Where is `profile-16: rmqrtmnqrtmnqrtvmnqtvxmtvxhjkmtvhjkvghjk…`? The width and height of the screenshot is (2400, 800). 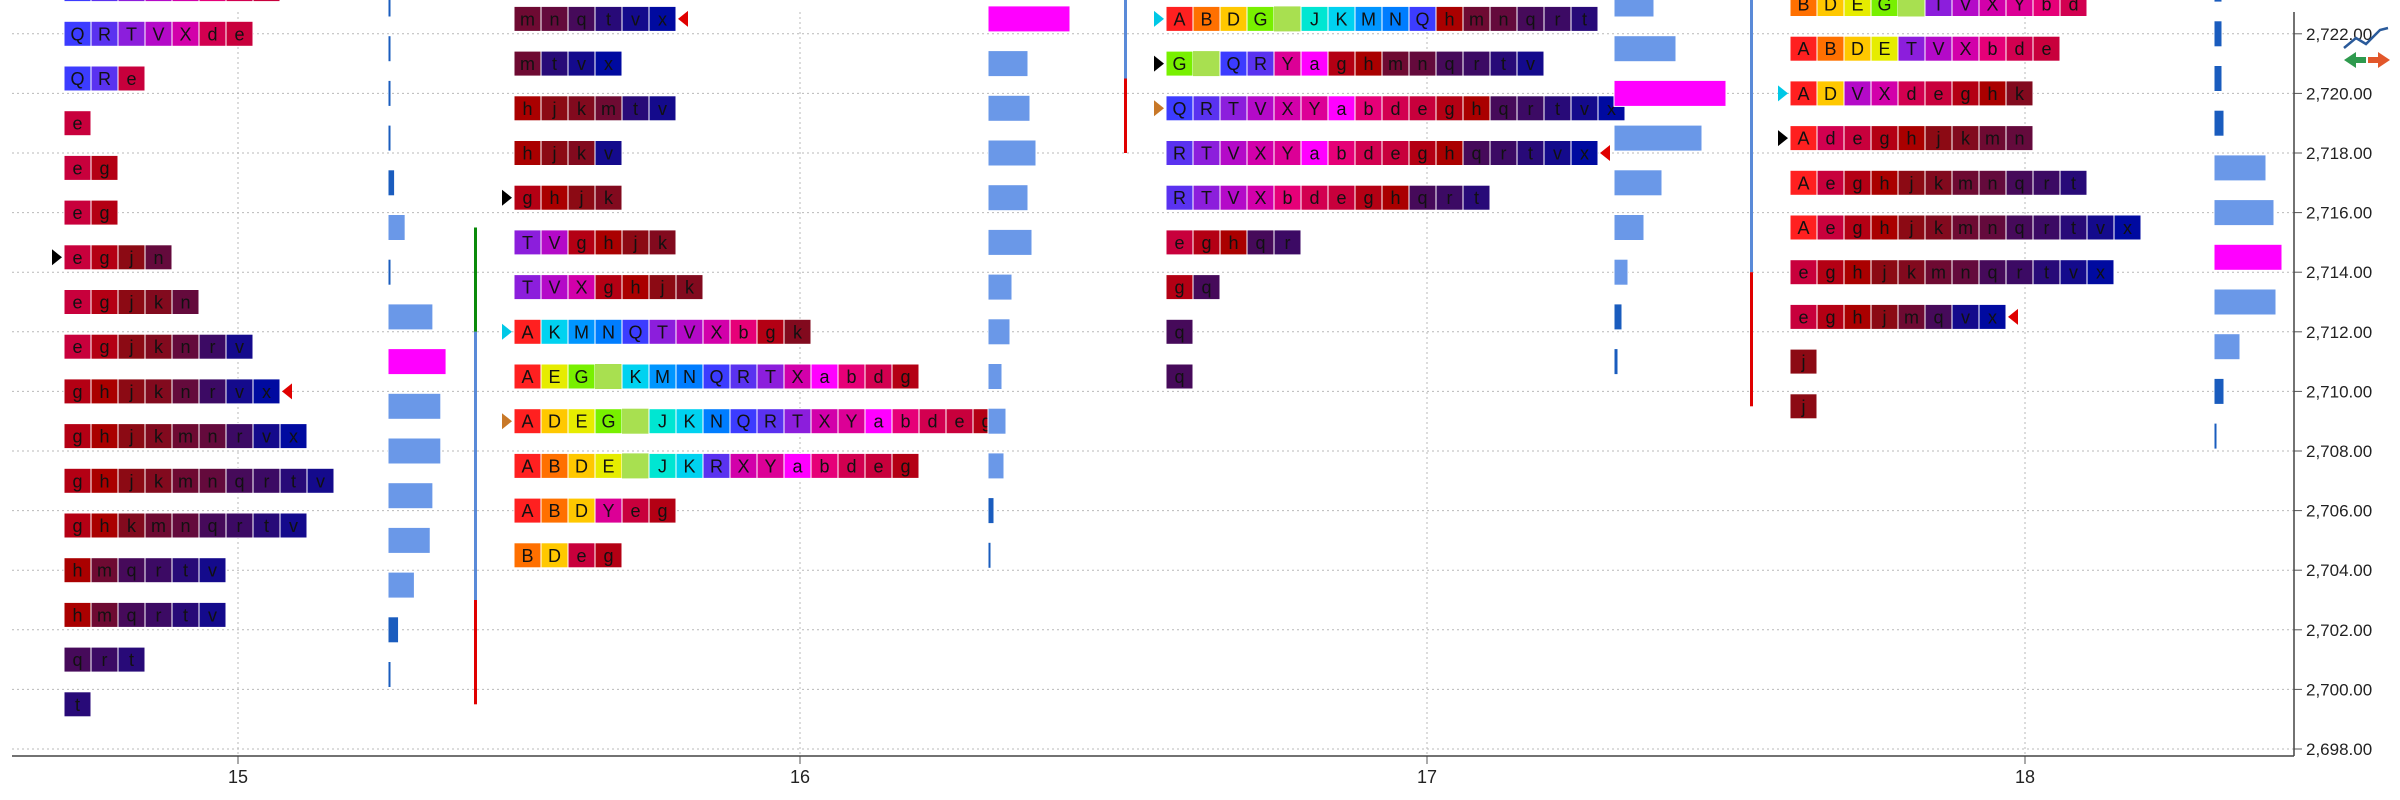 profile-16: rmqrtmnqrtmnqrtvmnqtvxmtvxhjkmtvhjkvghjk… is located at coordinates (751, 287).